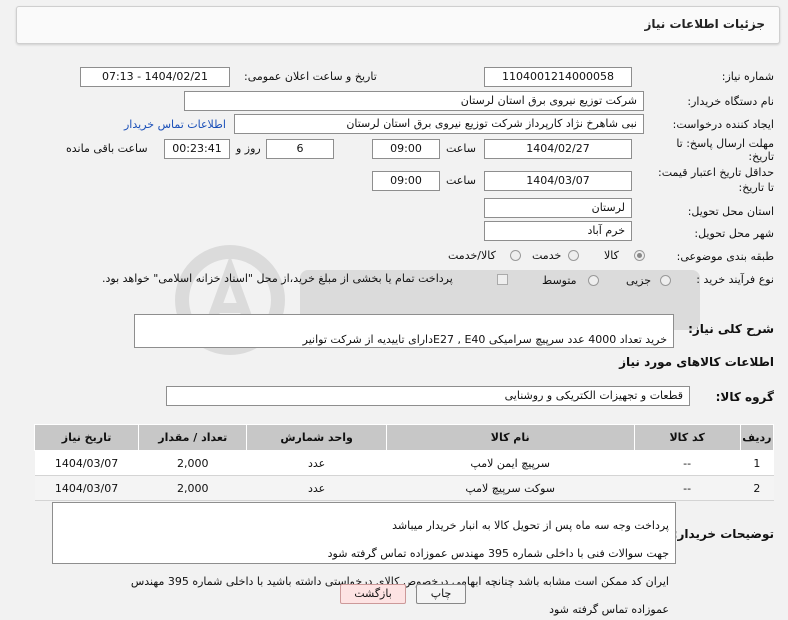  Describe the element at coordinates (731, 329) in the screenshot. I see `summary-label: شرح کلی نیاز:` at that location.